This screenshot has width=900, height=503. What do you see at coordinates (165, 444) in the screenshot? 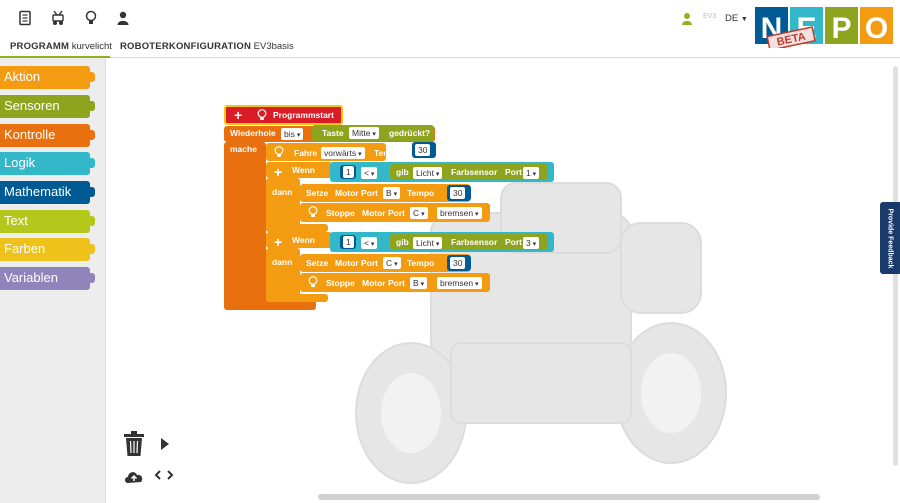
I see `play-icon` at bounding box center [165, 444].